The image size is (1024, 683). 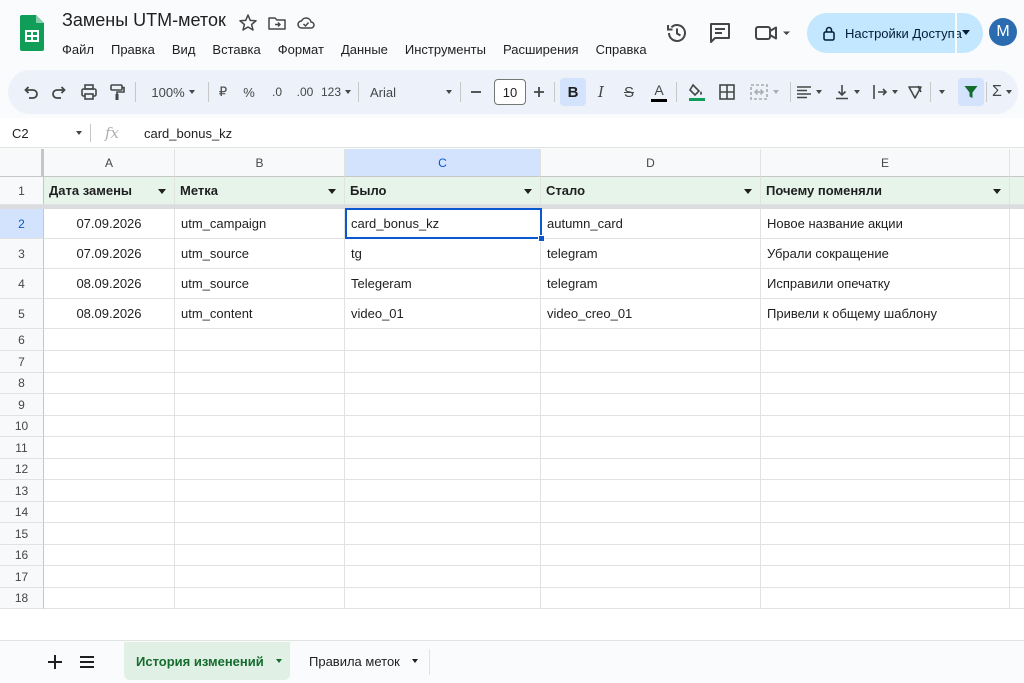 What do you see at coordinates (885, 284) in the screenshot?
I see `table-cell: Исправили опечатку` at bounding box center [885, 284].